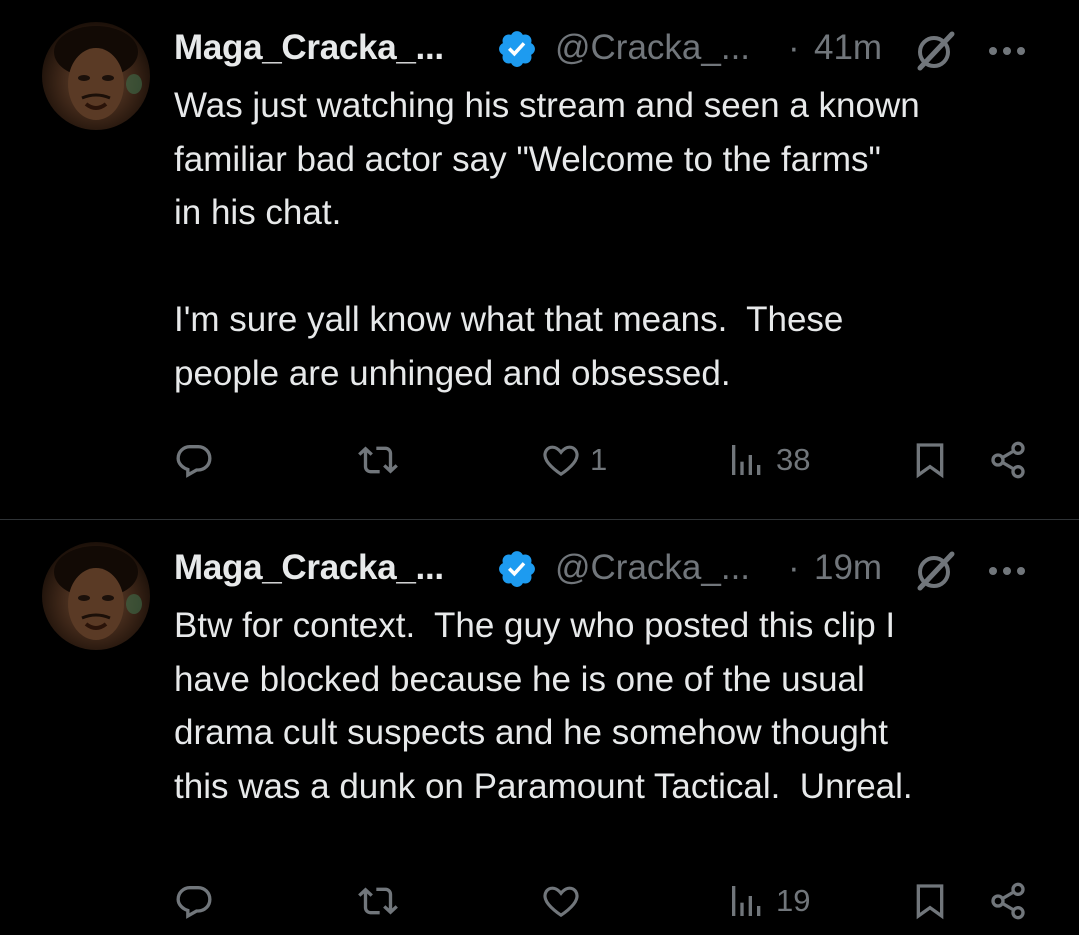  Describe the element at coordinates (768, 460) in the screenshot. I see `views-button: 38` at that location.